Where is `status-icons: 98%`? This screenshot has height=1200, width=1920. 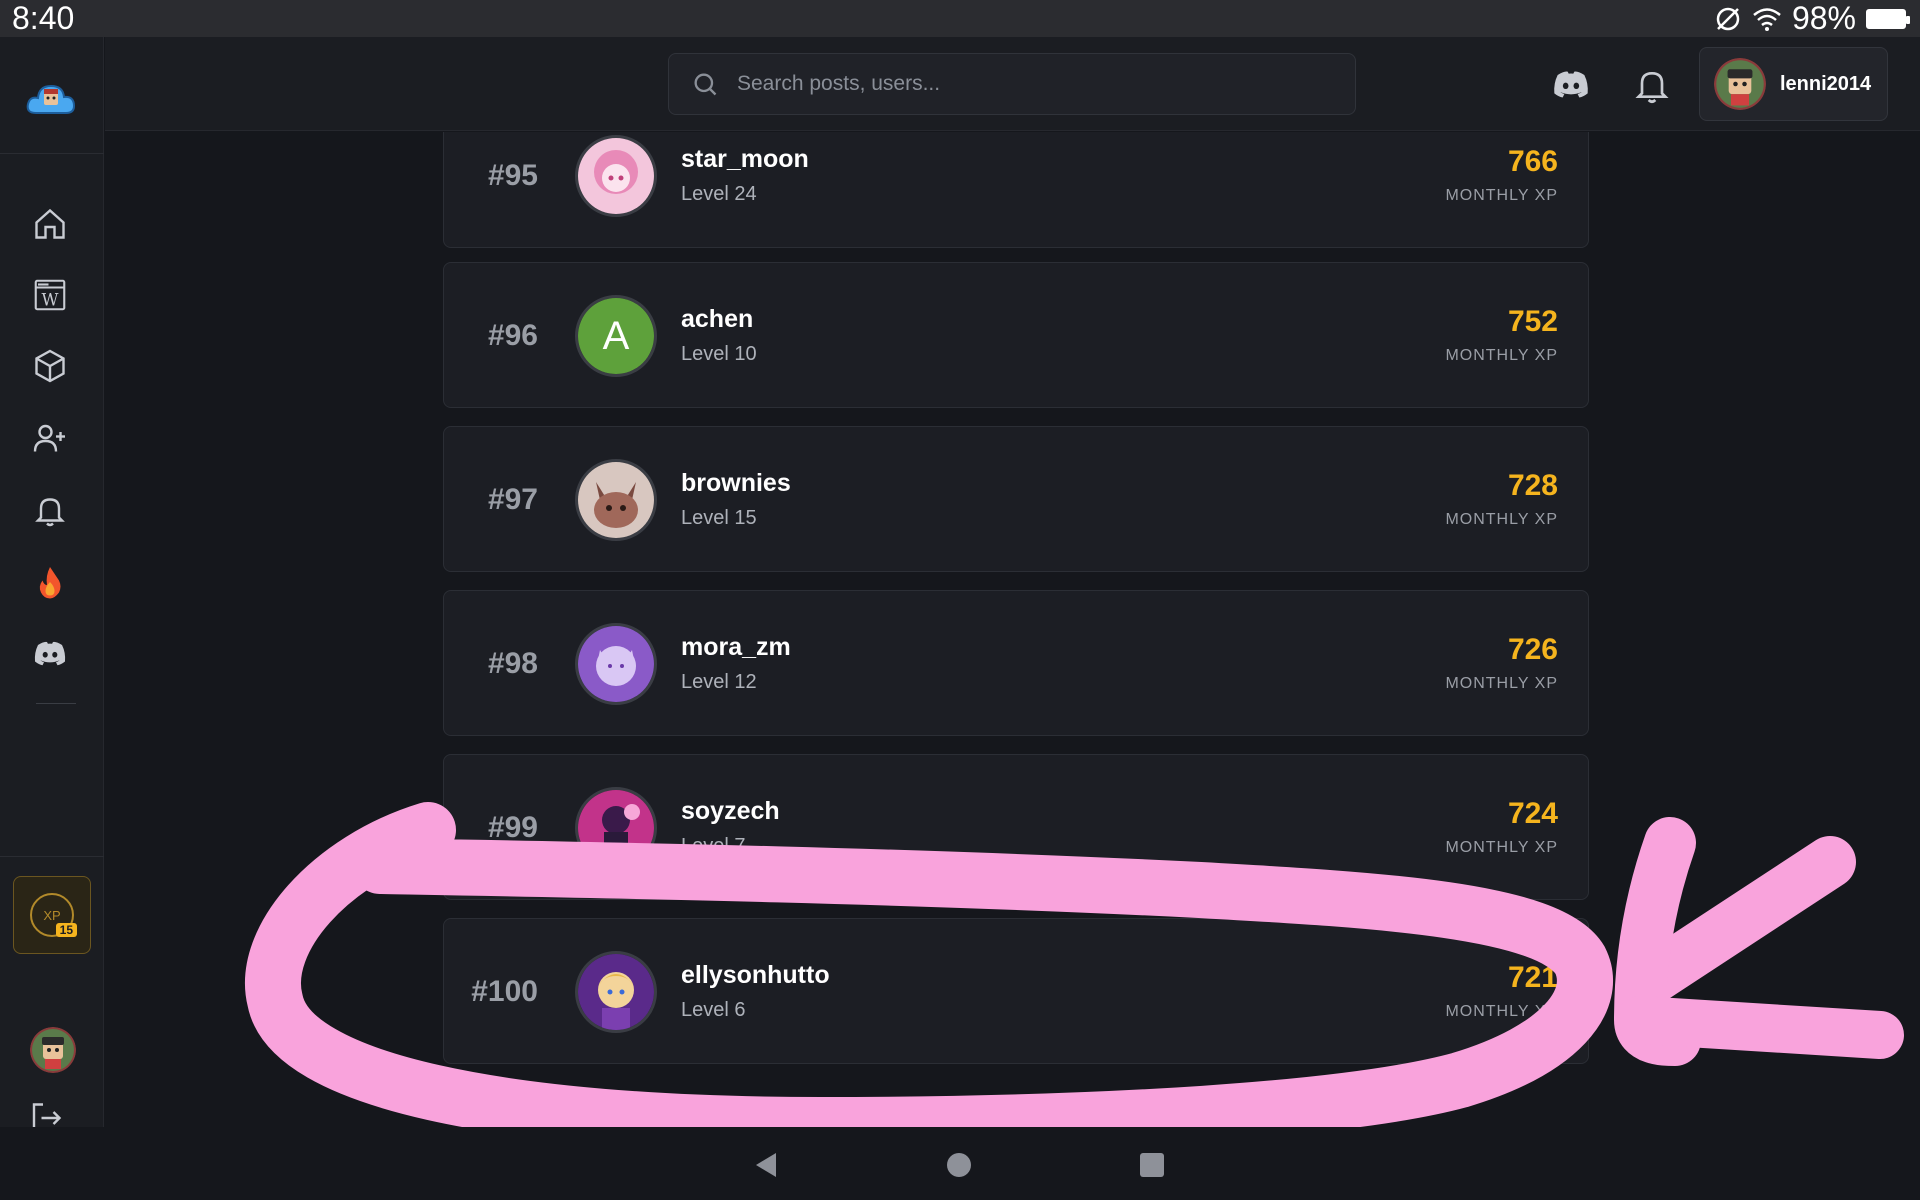 status-icons: 98% is located at coordinates (1812, 18).